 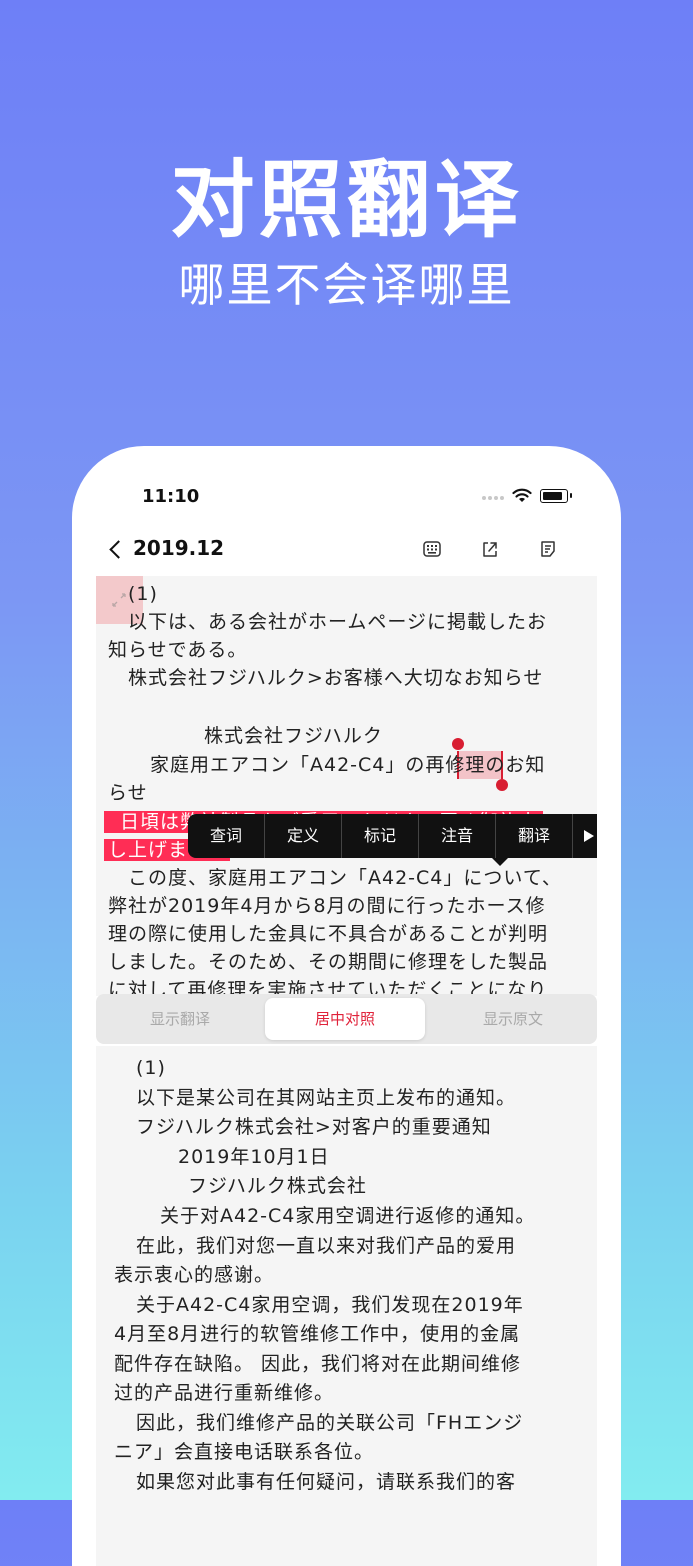 What do you see at coordinates (490, 549) in the screenshot?
I see `share-icon` at bounding box center [490, 549].